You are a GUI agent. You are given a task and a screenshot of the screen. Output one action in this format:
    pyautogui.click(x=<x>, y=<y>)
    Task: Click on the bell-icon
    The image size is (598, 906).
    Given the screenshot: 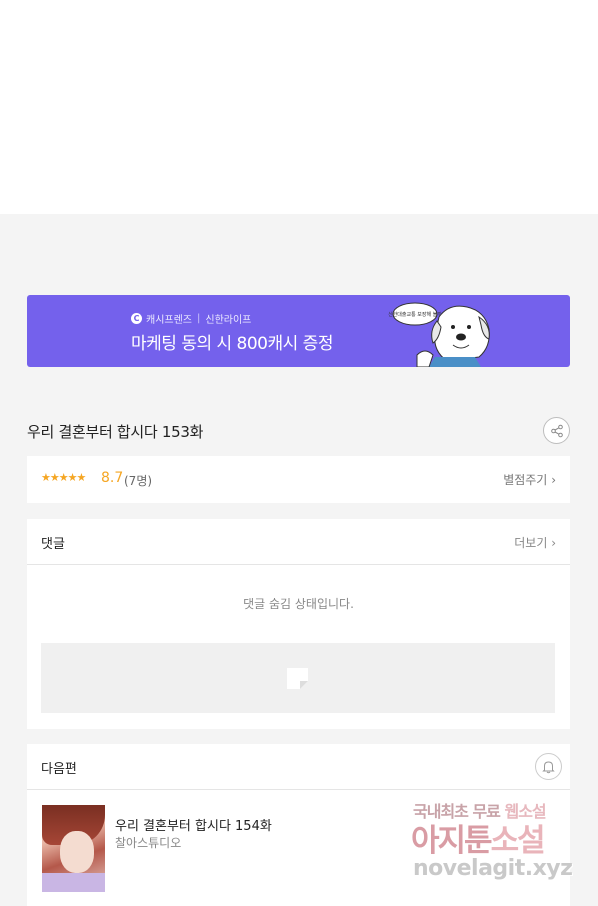 What is the action you would take?
    pyautogui.click(x=548, y=767)
    